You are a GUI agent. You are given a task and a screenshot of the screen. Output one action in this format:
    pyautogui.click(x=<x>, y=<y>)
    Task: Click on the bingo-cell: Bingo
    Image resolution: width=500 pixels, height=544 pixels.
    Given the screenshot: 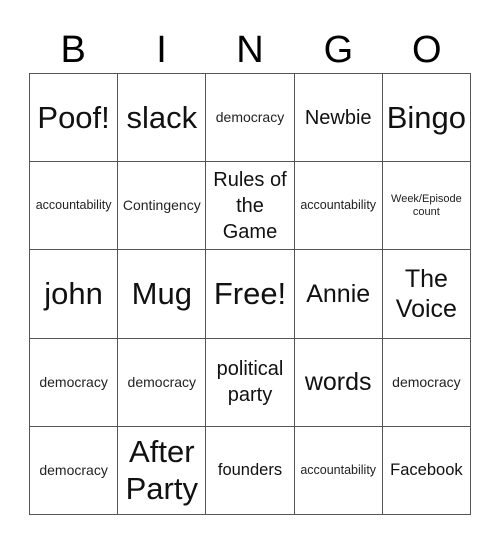 What is the action you would take?
    pyautogui.click(x=426, y=118)
    